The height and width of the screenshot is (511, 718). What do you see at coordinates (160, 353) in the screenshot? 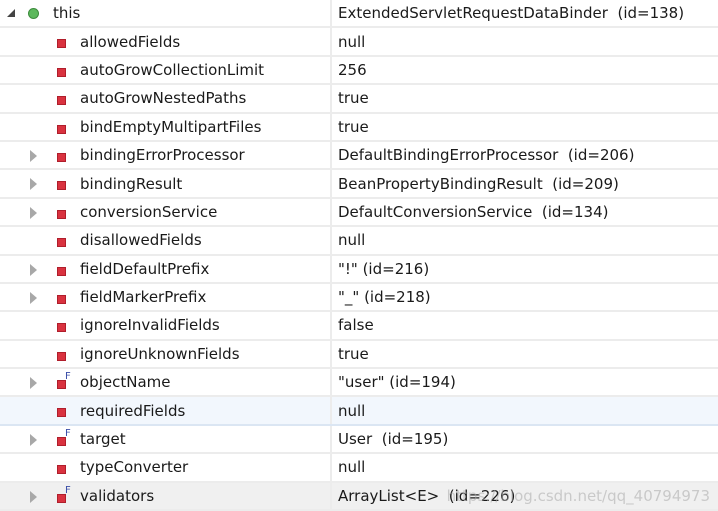
I see `variable-name: ignoreUnknownFields` at bounding box center [160, 353].